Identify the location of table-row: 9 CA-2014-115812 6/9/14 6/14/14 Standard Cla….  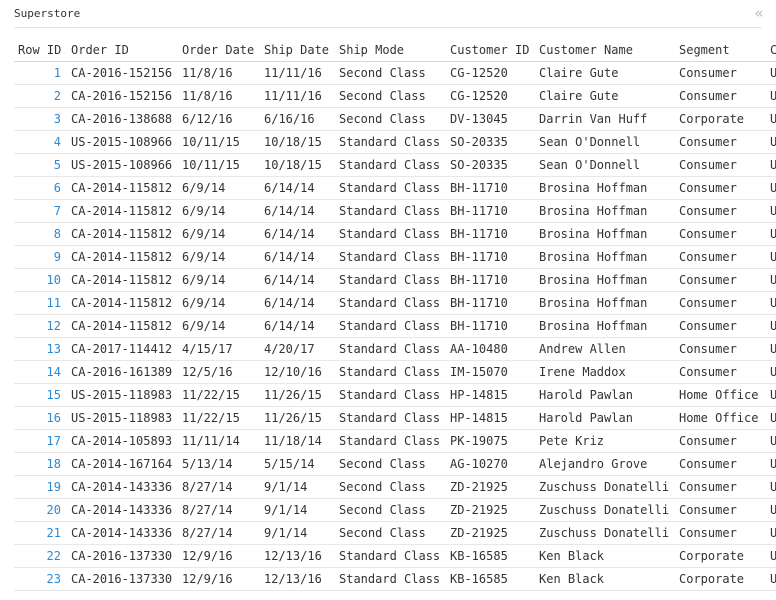
(395, 257).